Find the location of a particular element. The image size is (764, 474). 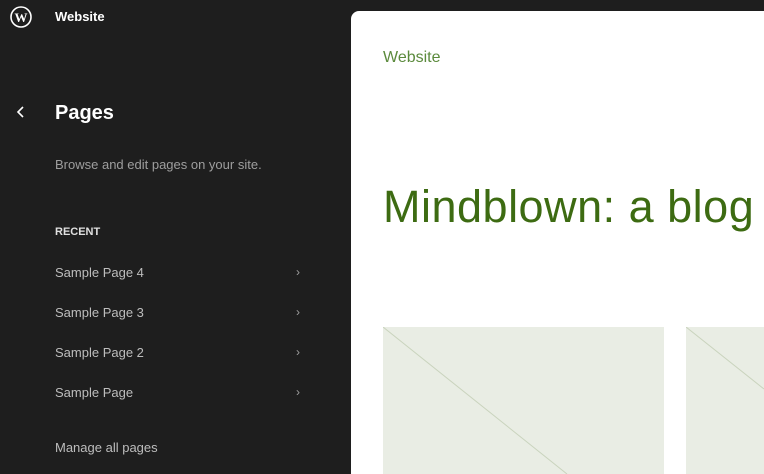

page-title: Pages is located at coordinates (84, 113).